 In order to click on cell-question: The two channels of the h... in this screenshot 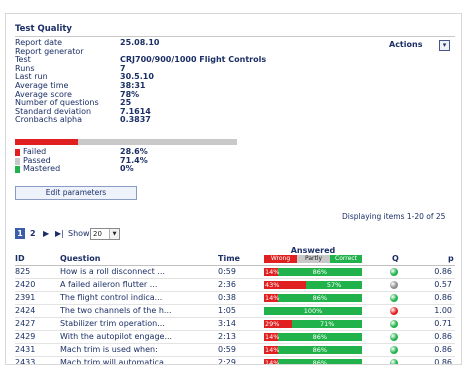, I will do `click(116, 310)`.